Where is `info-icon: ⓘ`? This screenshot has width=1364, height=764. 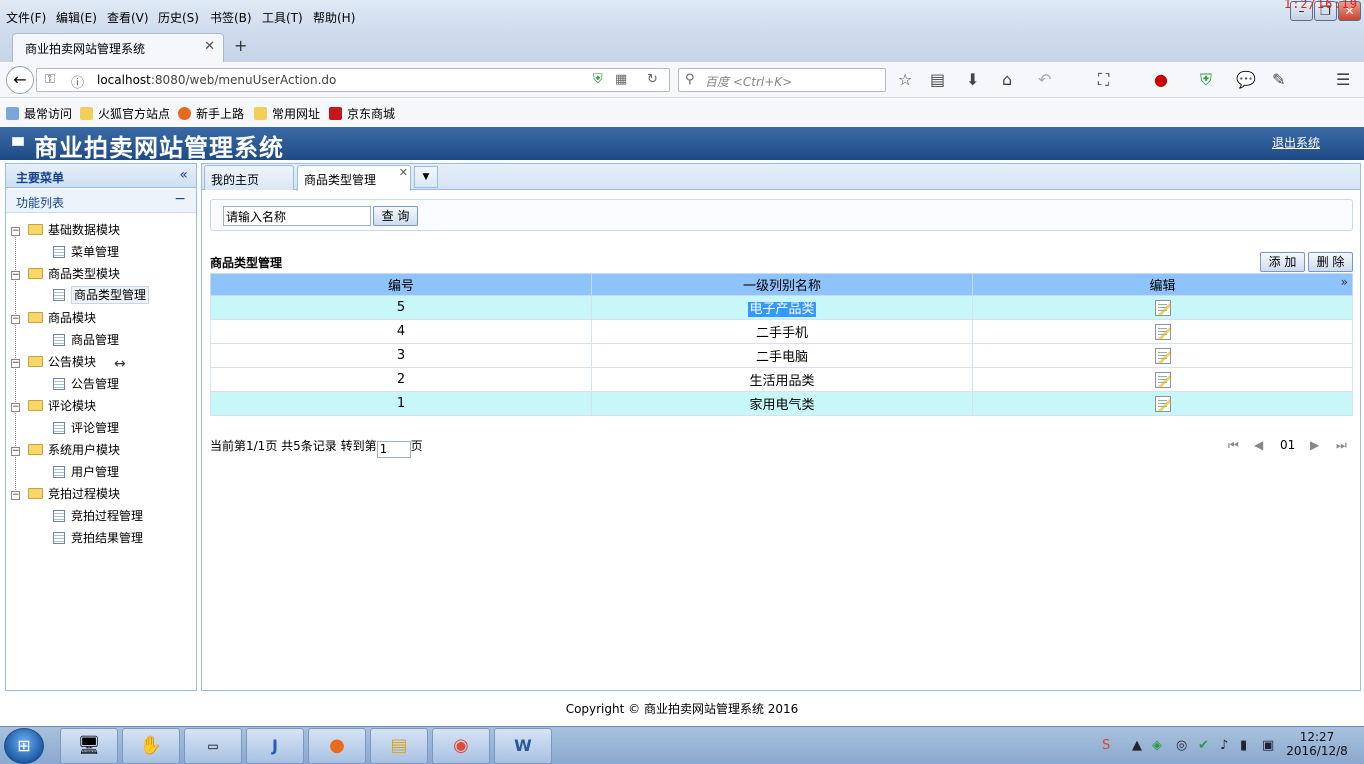
info-icon: ⓘ is located at coordinates (77, 81).